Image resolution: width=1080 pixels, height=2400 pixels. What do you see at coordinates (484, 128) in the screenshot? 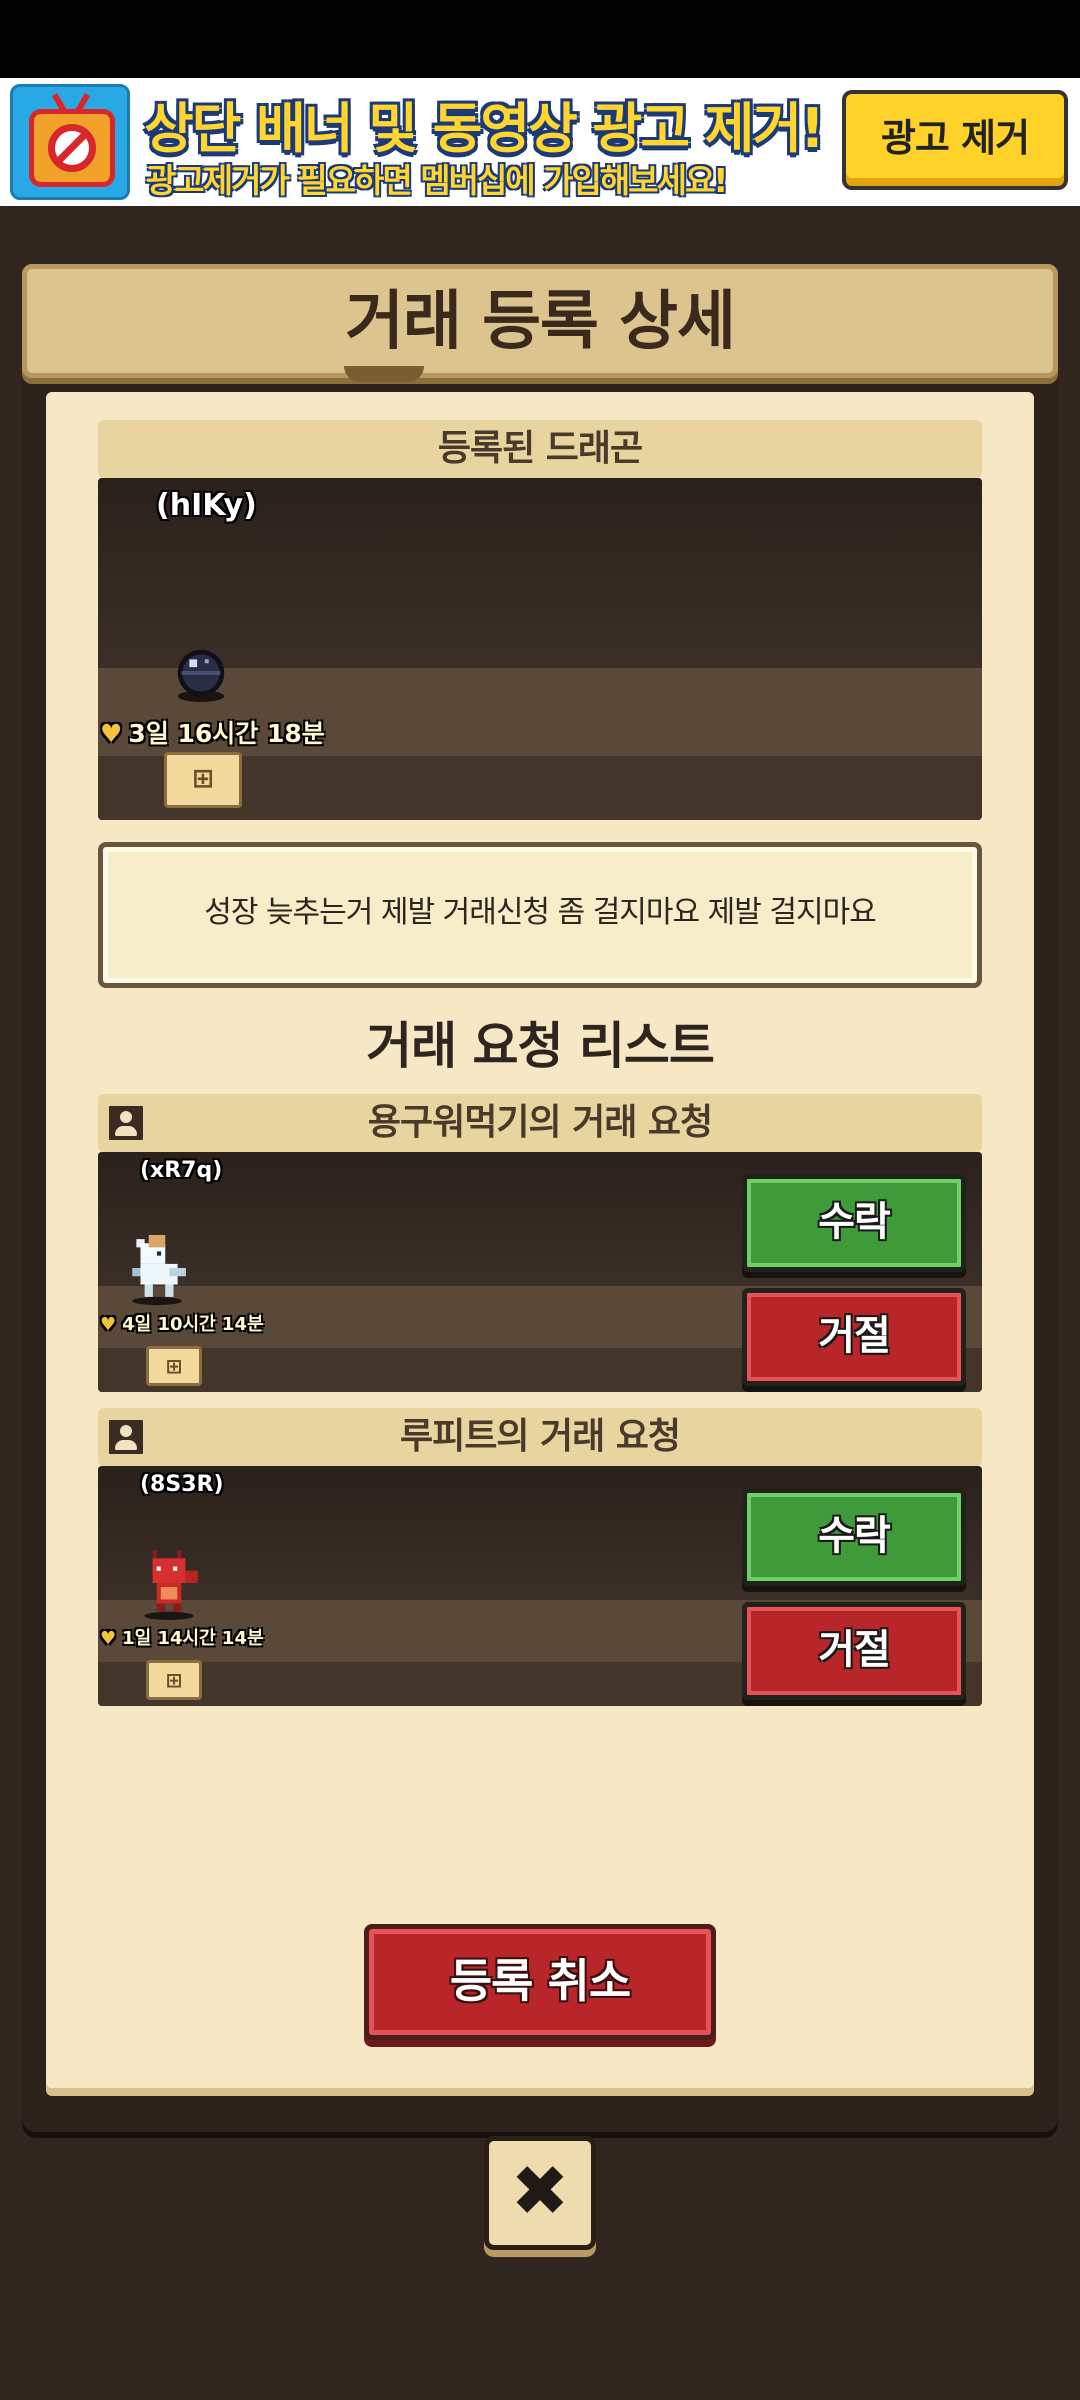
I see `ad-title: 상단 배너 및 동영상 광고 제거!` at bounding box center [484, 128].